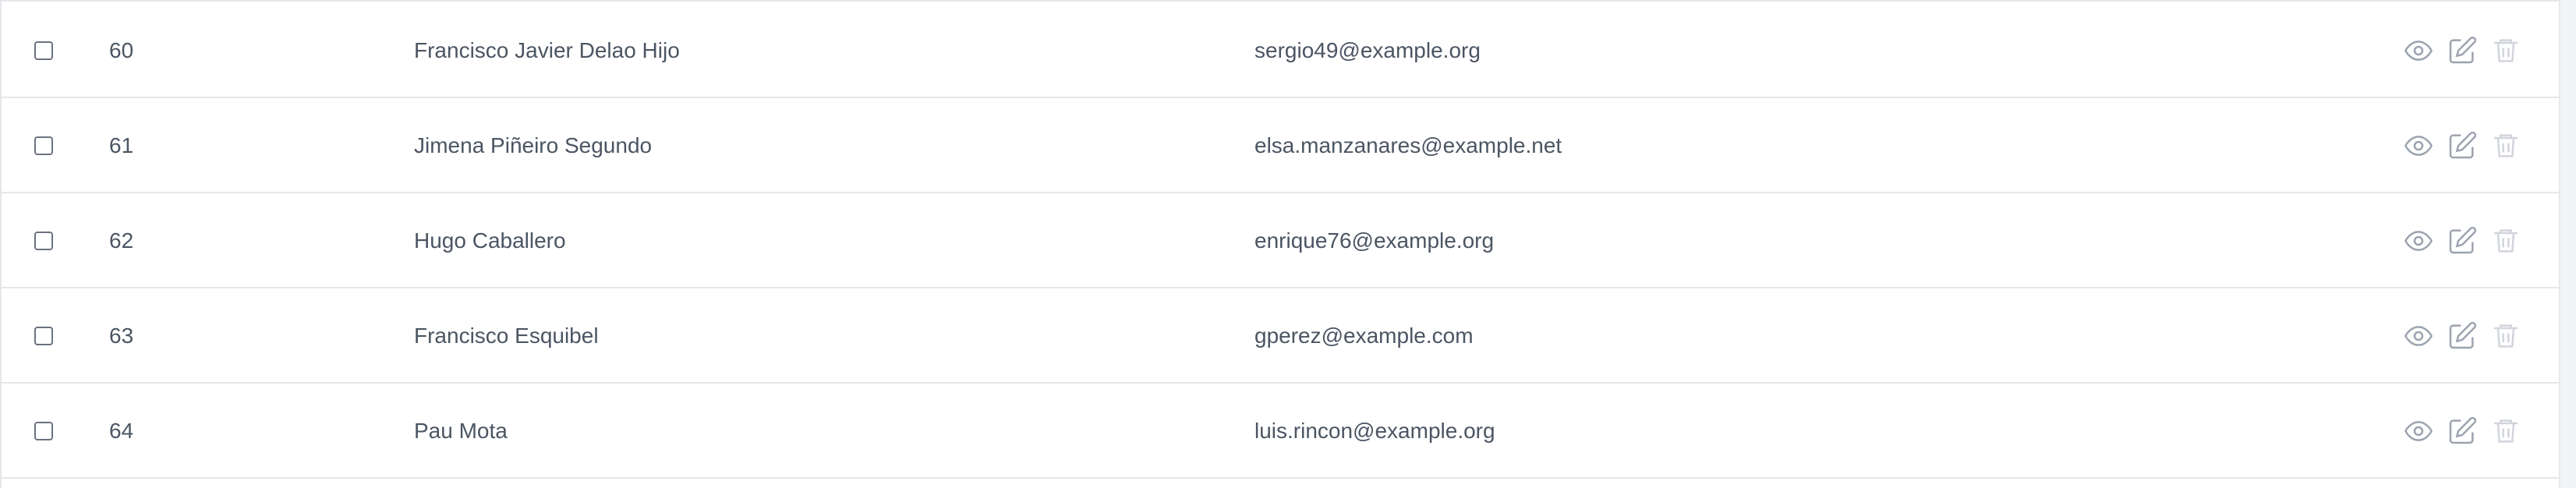 This screenshot has height=488, width=2576. I want to click on row-id: 61, so click(121, 145).